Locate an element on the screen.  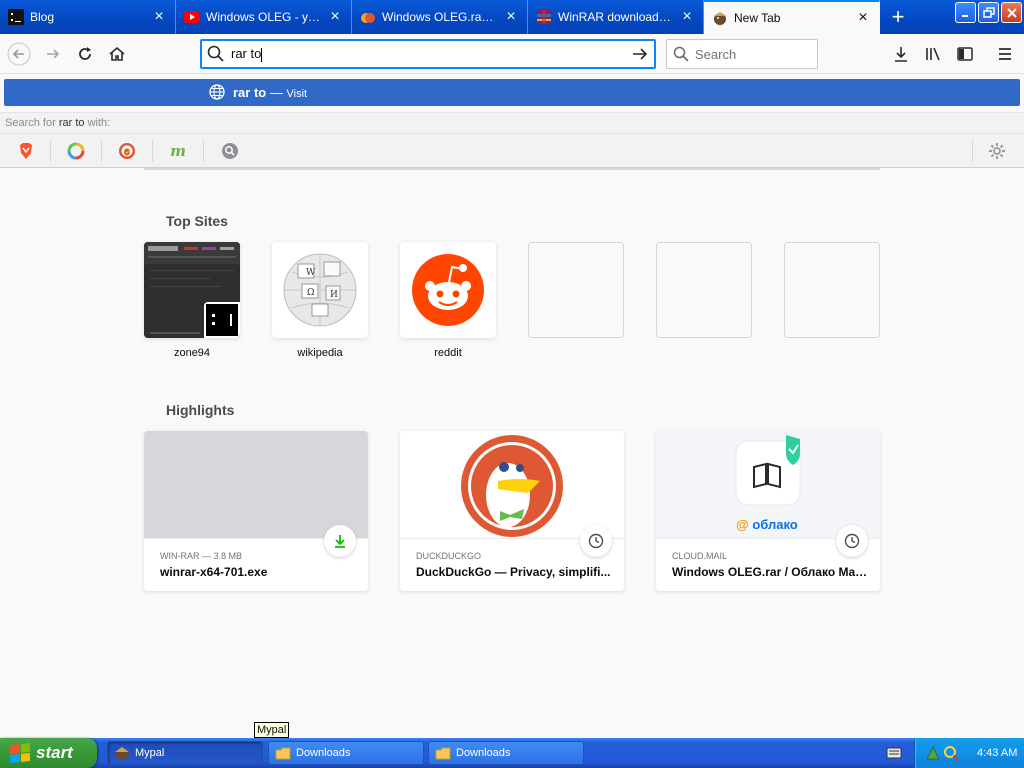
sidebar-button is located at coordinates (965, 54).